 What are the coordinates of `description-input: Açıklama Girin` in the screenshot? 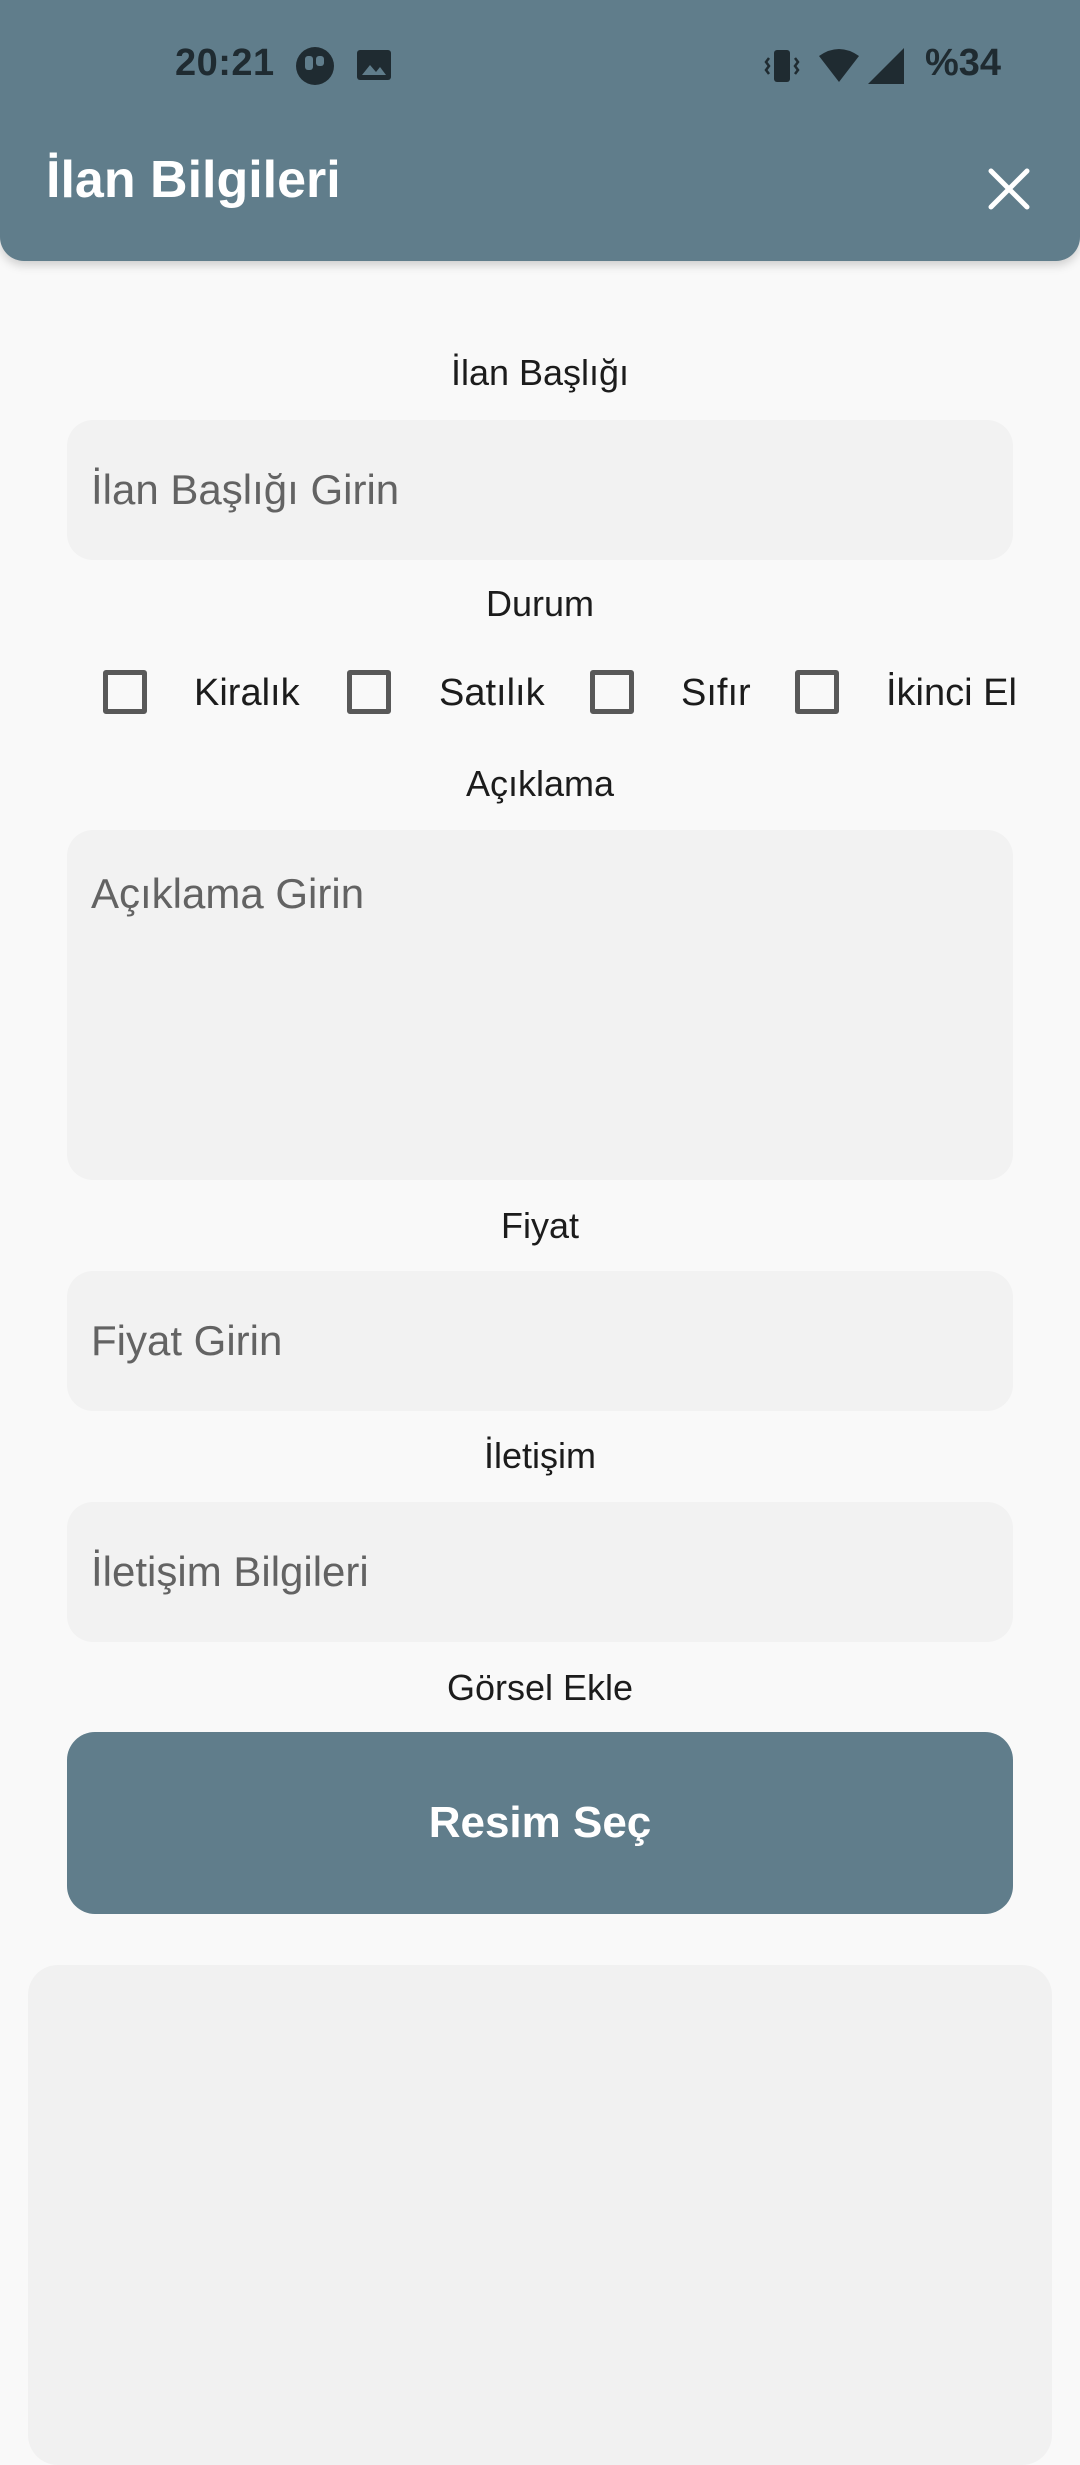 It's located at (540, 1005).